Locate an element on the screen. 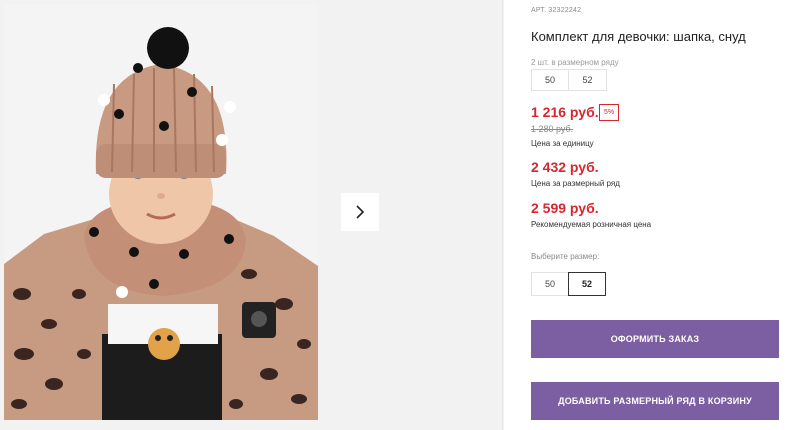  size-row-chip: 52 is located at coordinates (588, 80).